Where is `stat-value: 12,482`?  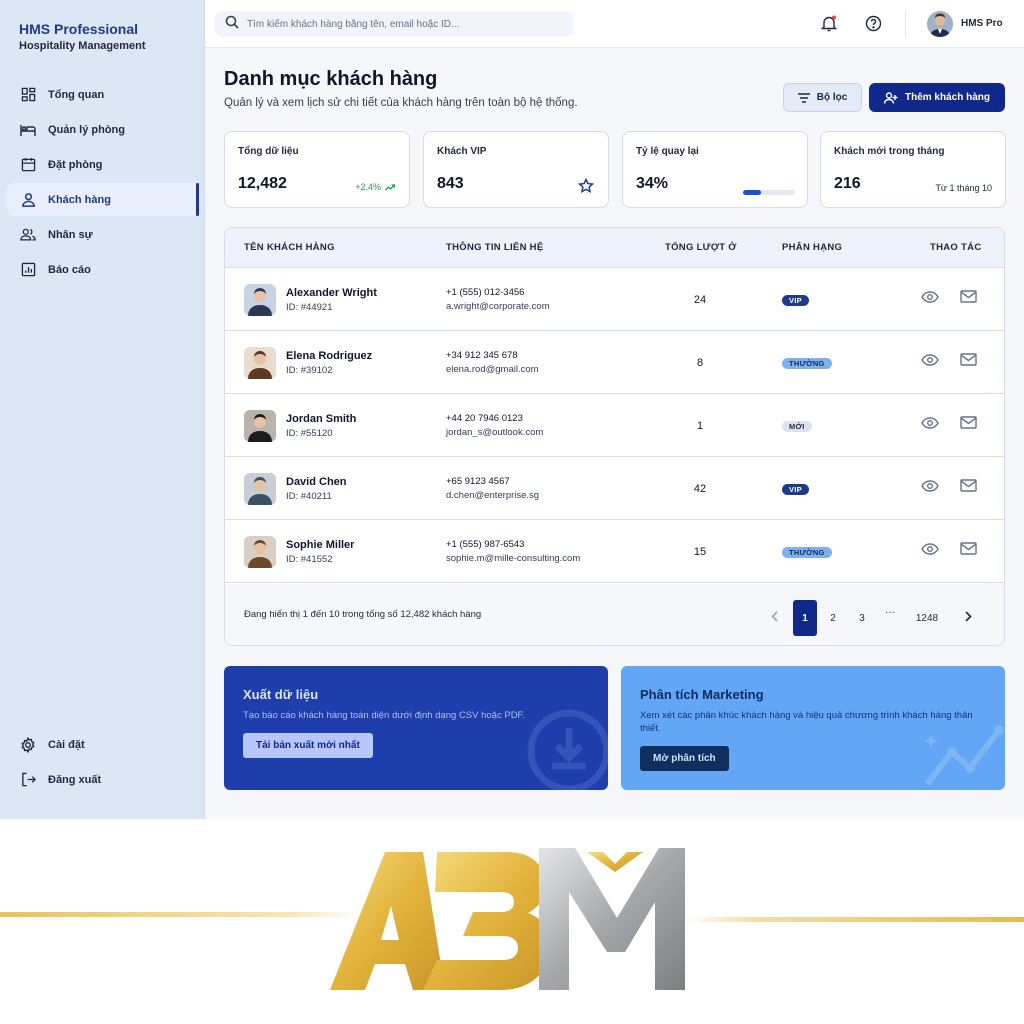
stat-value: 12,482 is located at coordinates (262, 183).